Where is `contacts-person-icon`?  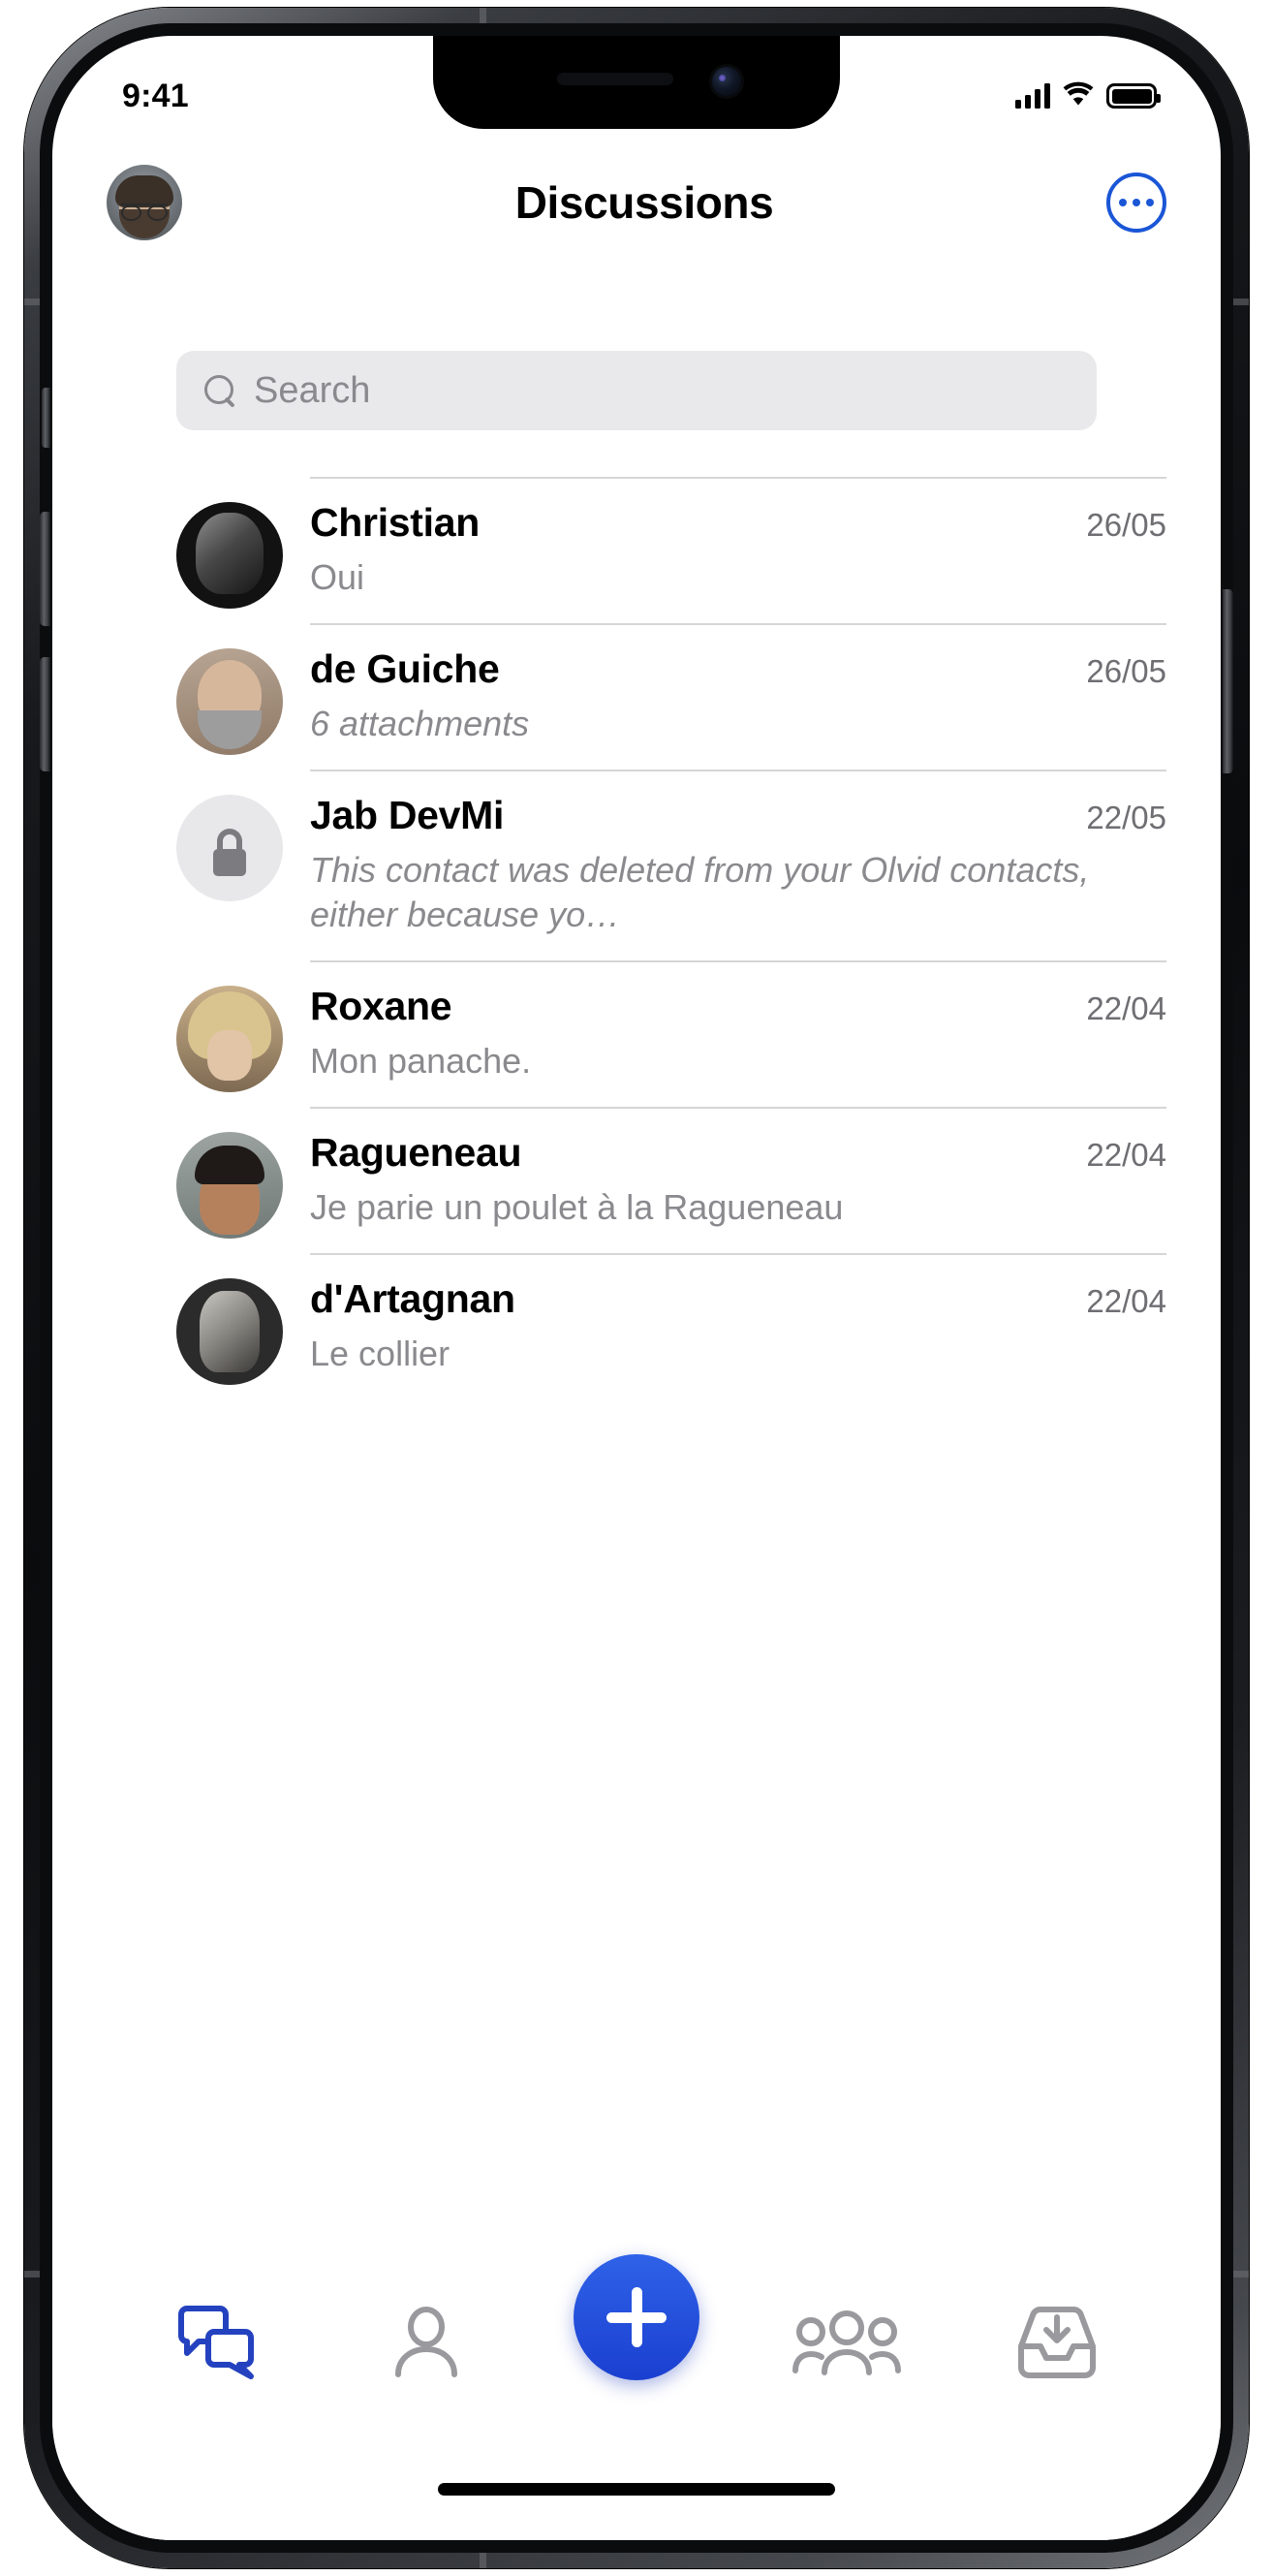 contacts-person-icon is located at coordinates (426, 2342).